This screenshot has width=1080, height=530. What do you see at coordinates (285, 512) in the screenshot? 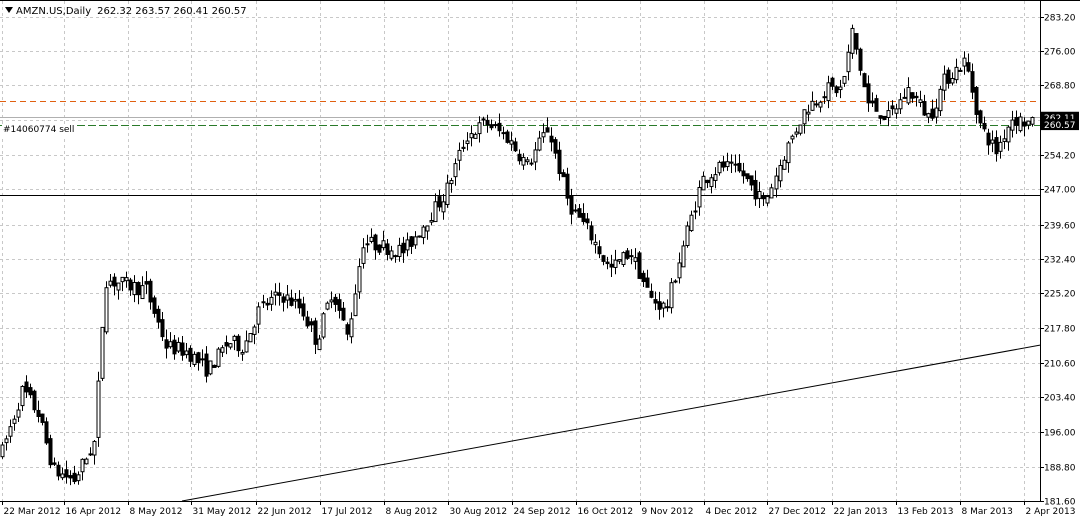
I see `time-tick-label: 22 Jun 2012` at bounding box center [285, 512].